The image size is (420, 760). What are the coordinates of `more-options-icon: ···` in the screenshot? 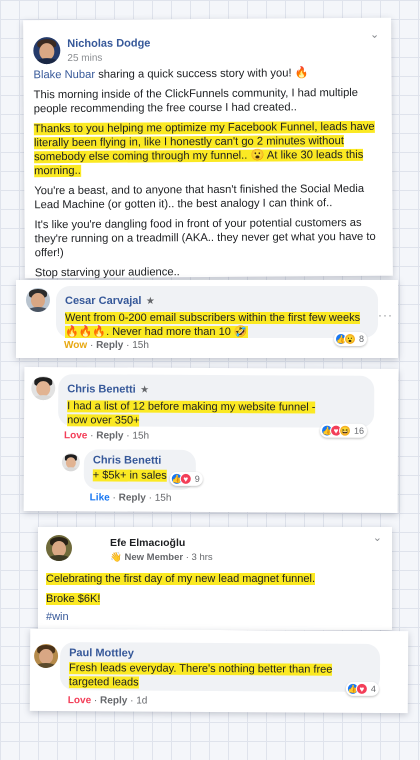 It's located at (385, 315).